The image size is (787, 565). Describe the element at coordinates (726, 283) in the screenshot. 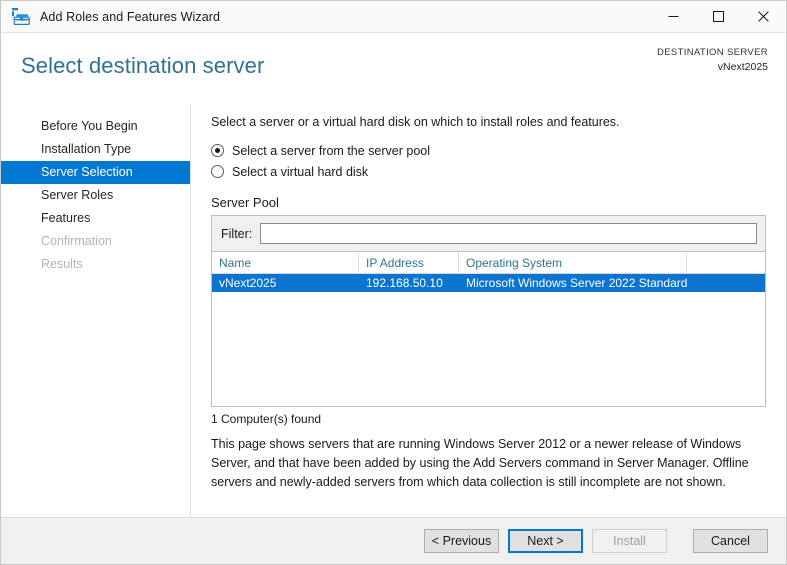

I see `cell-spacer` at that location.